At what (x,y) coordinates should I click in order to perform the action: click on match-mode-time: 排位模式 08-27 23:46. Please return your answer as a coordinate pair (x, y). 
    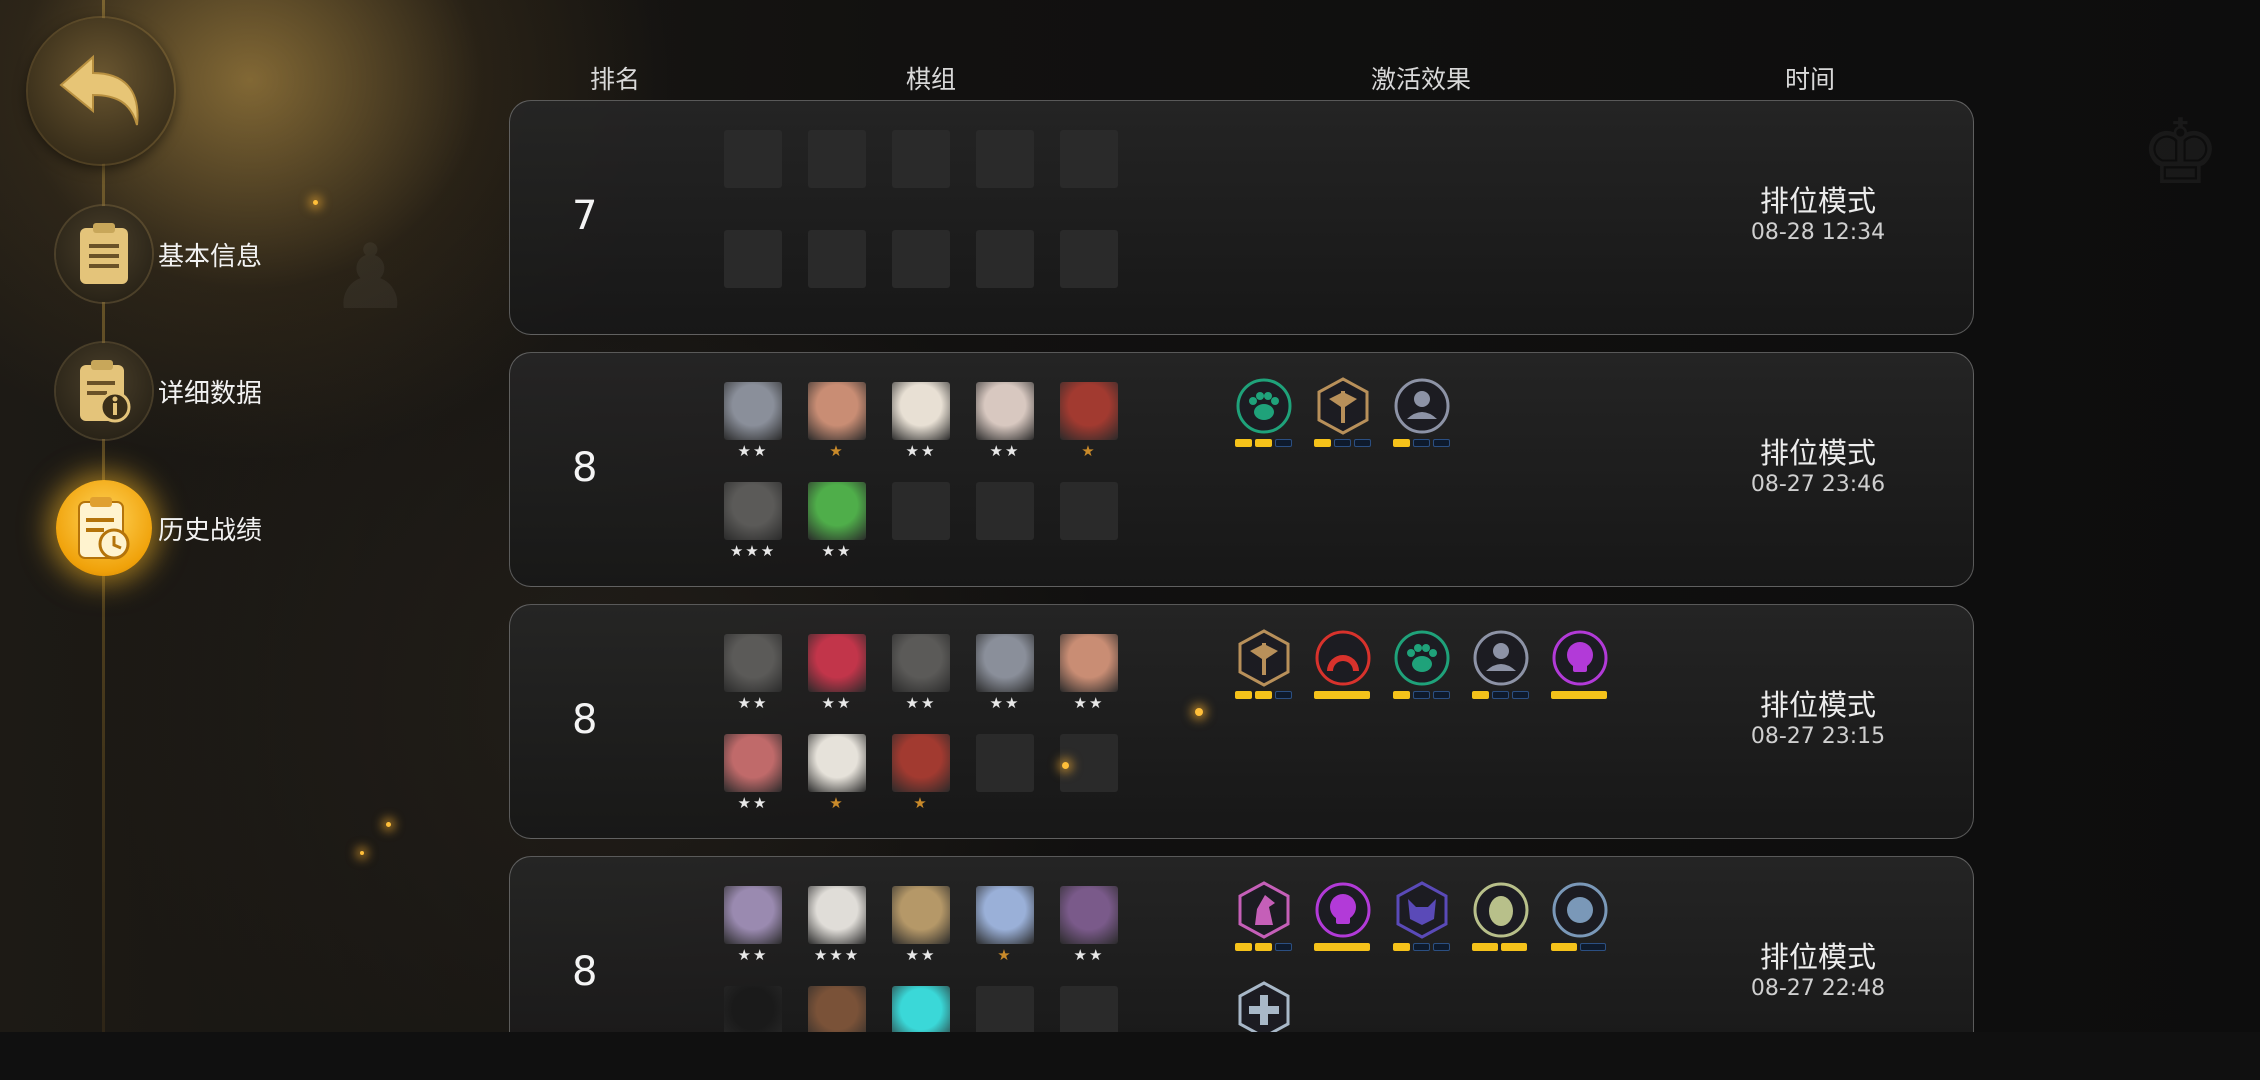
    Looking at the image, I should click on (1818, 467).